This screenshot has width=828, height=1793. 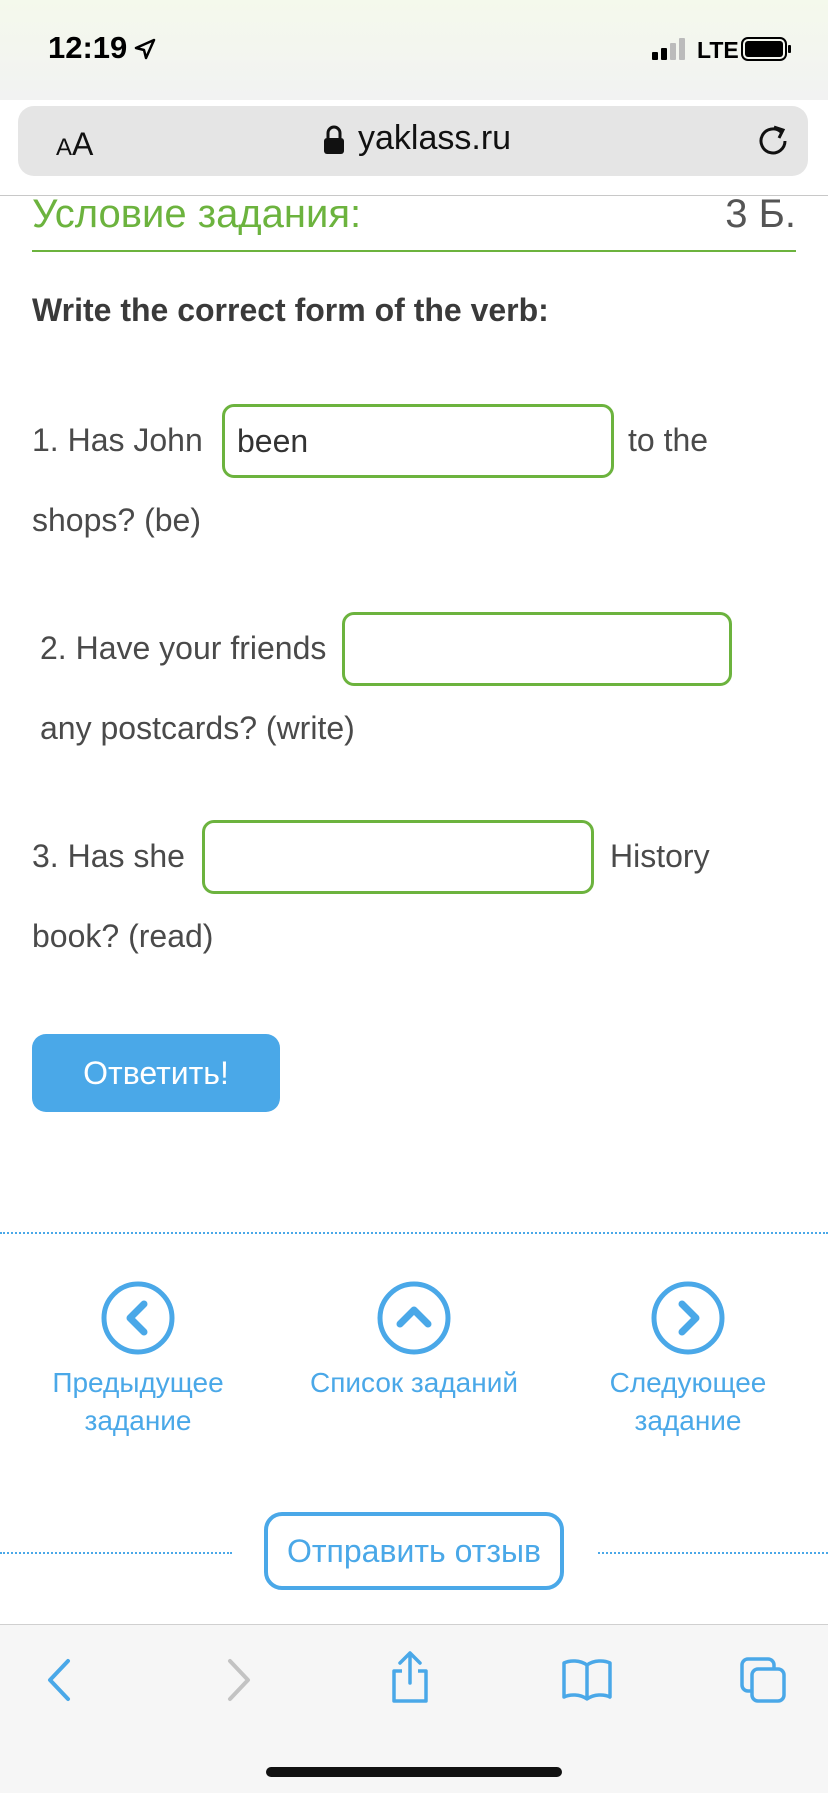 What do you see at coordinates (183, 648) in the screenshot?
I see `q2-text-before: 2. Have your friends` at bounding box center [183, 648].